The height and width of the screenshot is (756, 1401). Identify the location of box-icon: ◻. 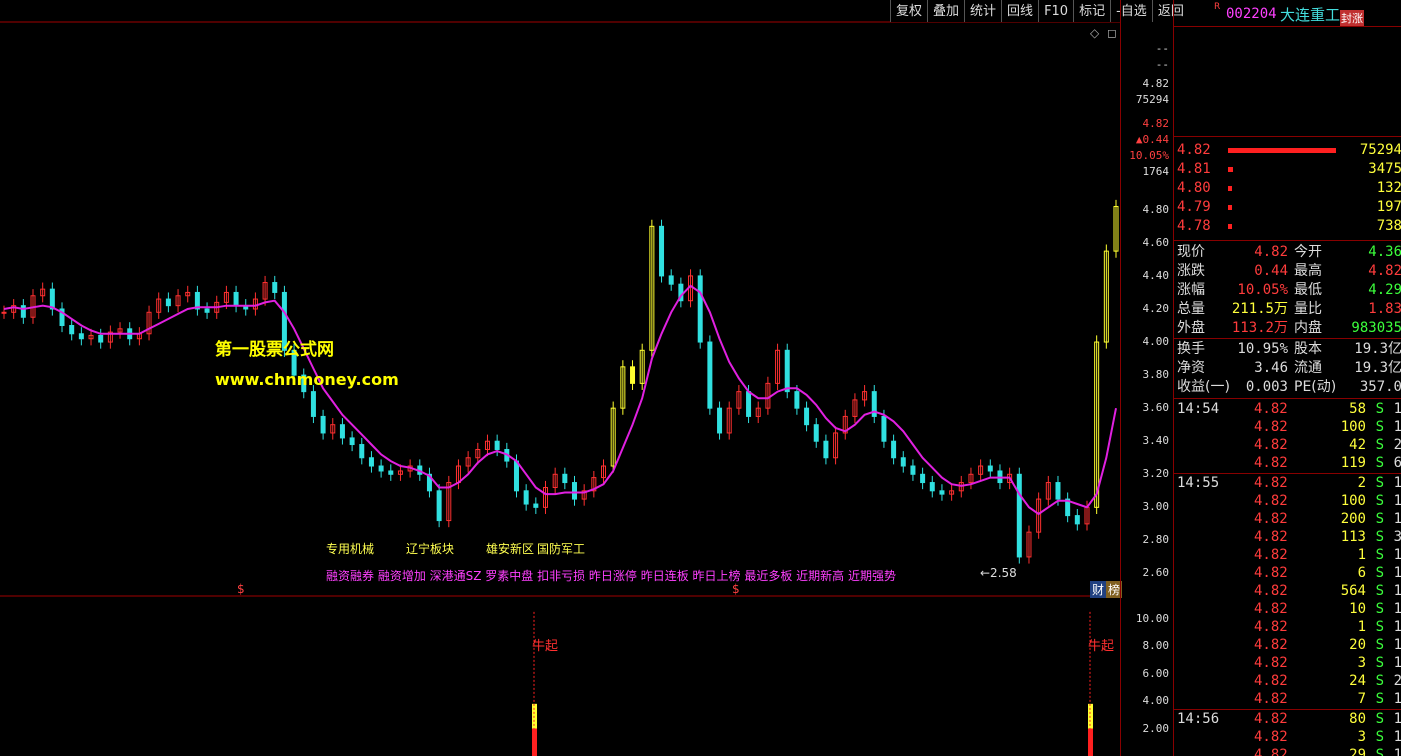
(1112, 33).